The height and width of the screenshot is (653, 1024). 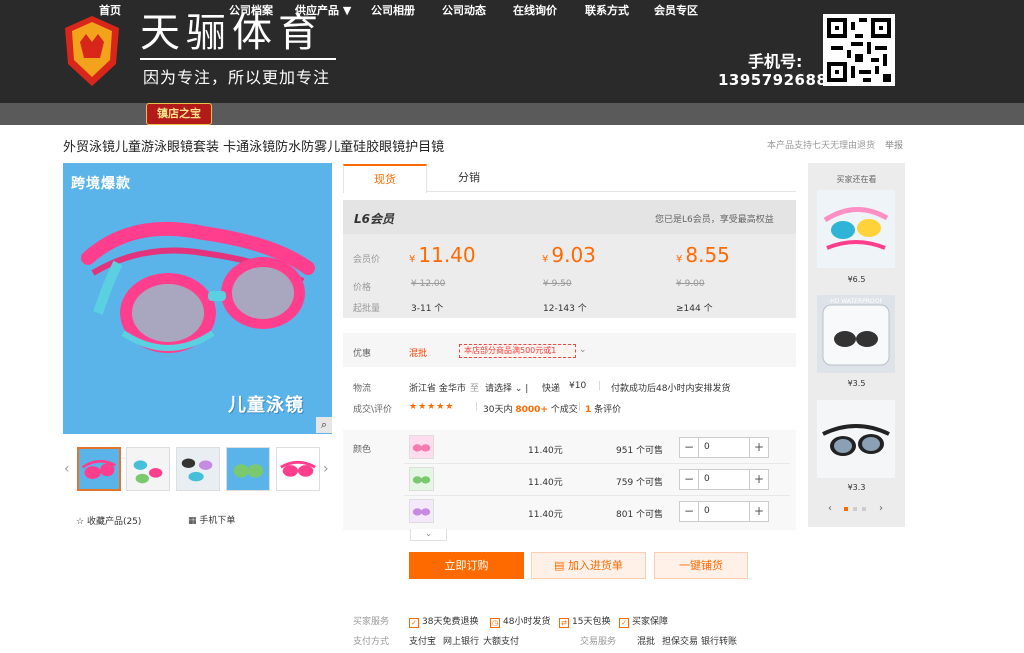 I want to click on service-item: ⇄ 15天包换, so click(x=584, y=621).